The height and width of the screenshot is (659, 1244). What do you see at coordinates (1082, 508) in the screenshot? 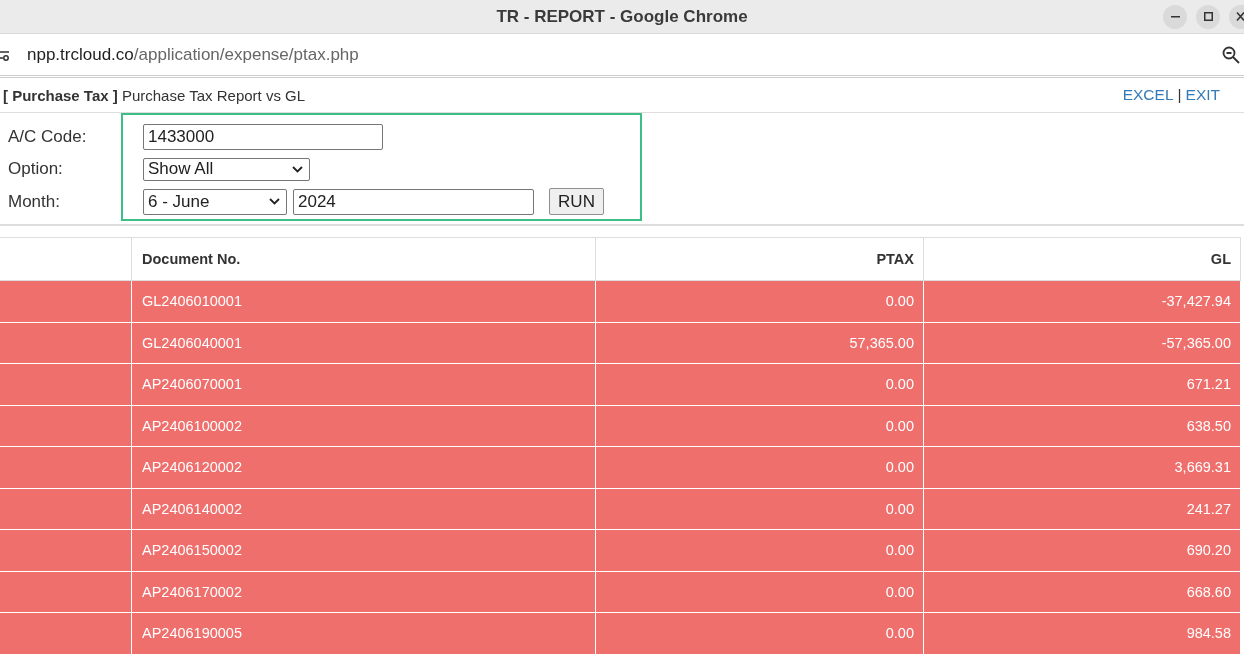
I see `table-cell: 241.27` at bounding box center [1082, 508].